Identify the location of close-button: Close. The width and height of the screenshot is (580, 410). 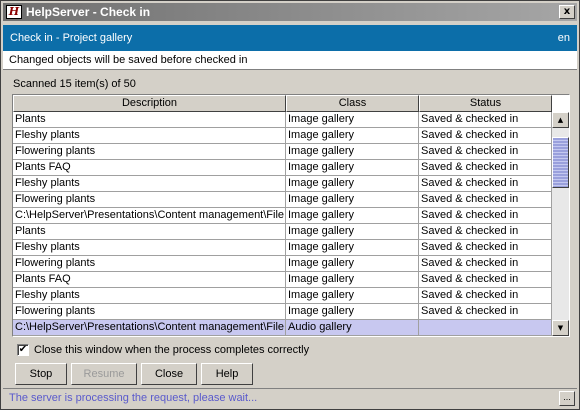
(169, 374).